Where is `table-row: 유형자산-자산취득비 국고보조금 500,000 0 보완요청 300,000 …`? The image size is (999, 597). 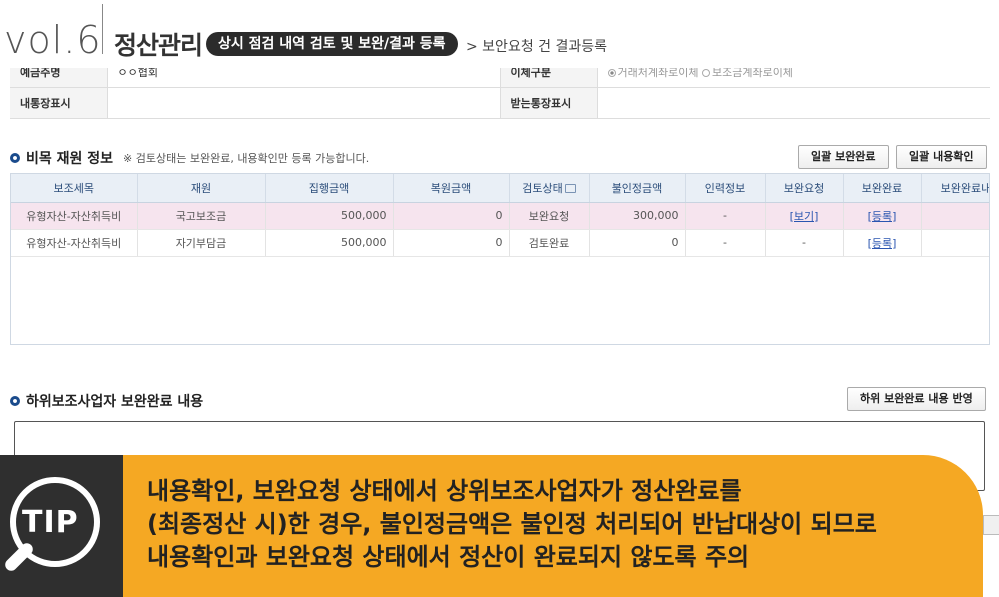 table-row: 유형자산-자산취득비 국고보조금 500,000 0 보완요청 300,000 … is located at coordinates (500, 216).